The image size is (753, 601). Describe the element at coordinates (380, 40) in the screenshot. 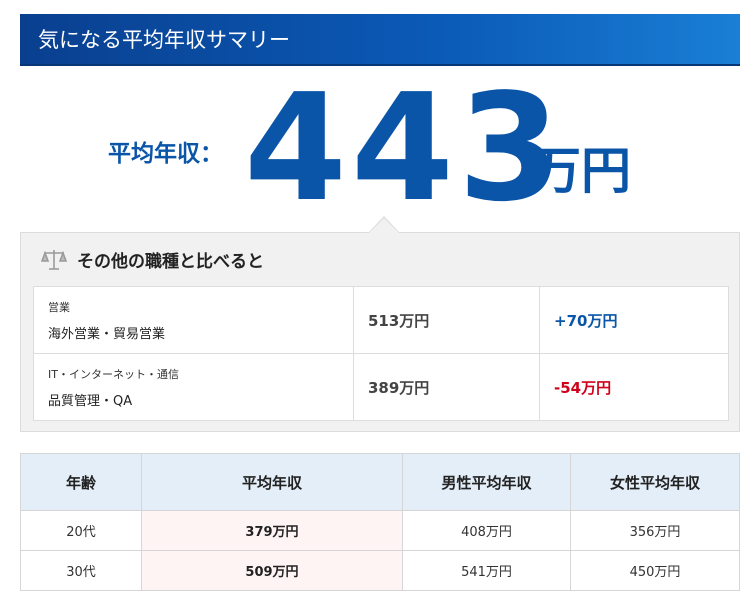

I see `section-header: 気になる平均年収サマリー` at that location.